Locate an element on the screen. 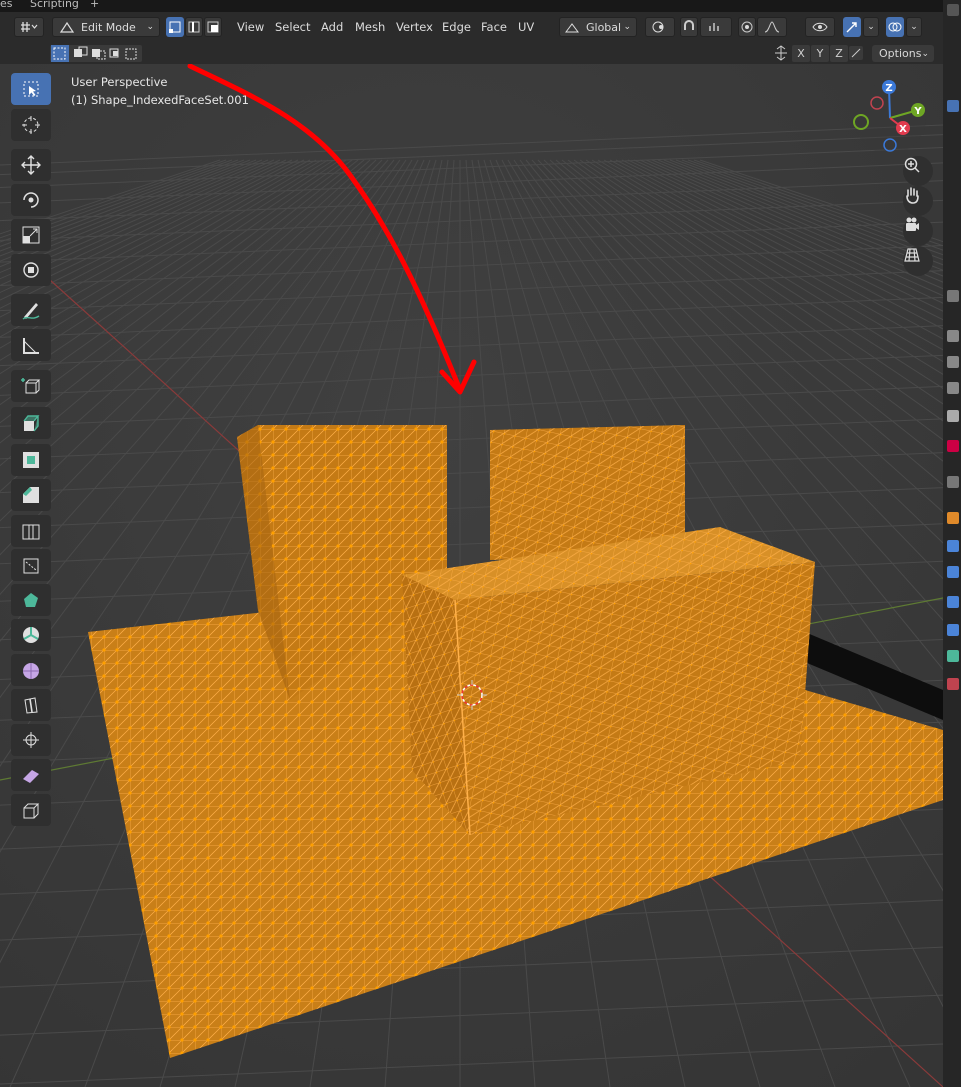 The image size is (961, 1087). edge-select-icon is located at coordinates (194, 27).